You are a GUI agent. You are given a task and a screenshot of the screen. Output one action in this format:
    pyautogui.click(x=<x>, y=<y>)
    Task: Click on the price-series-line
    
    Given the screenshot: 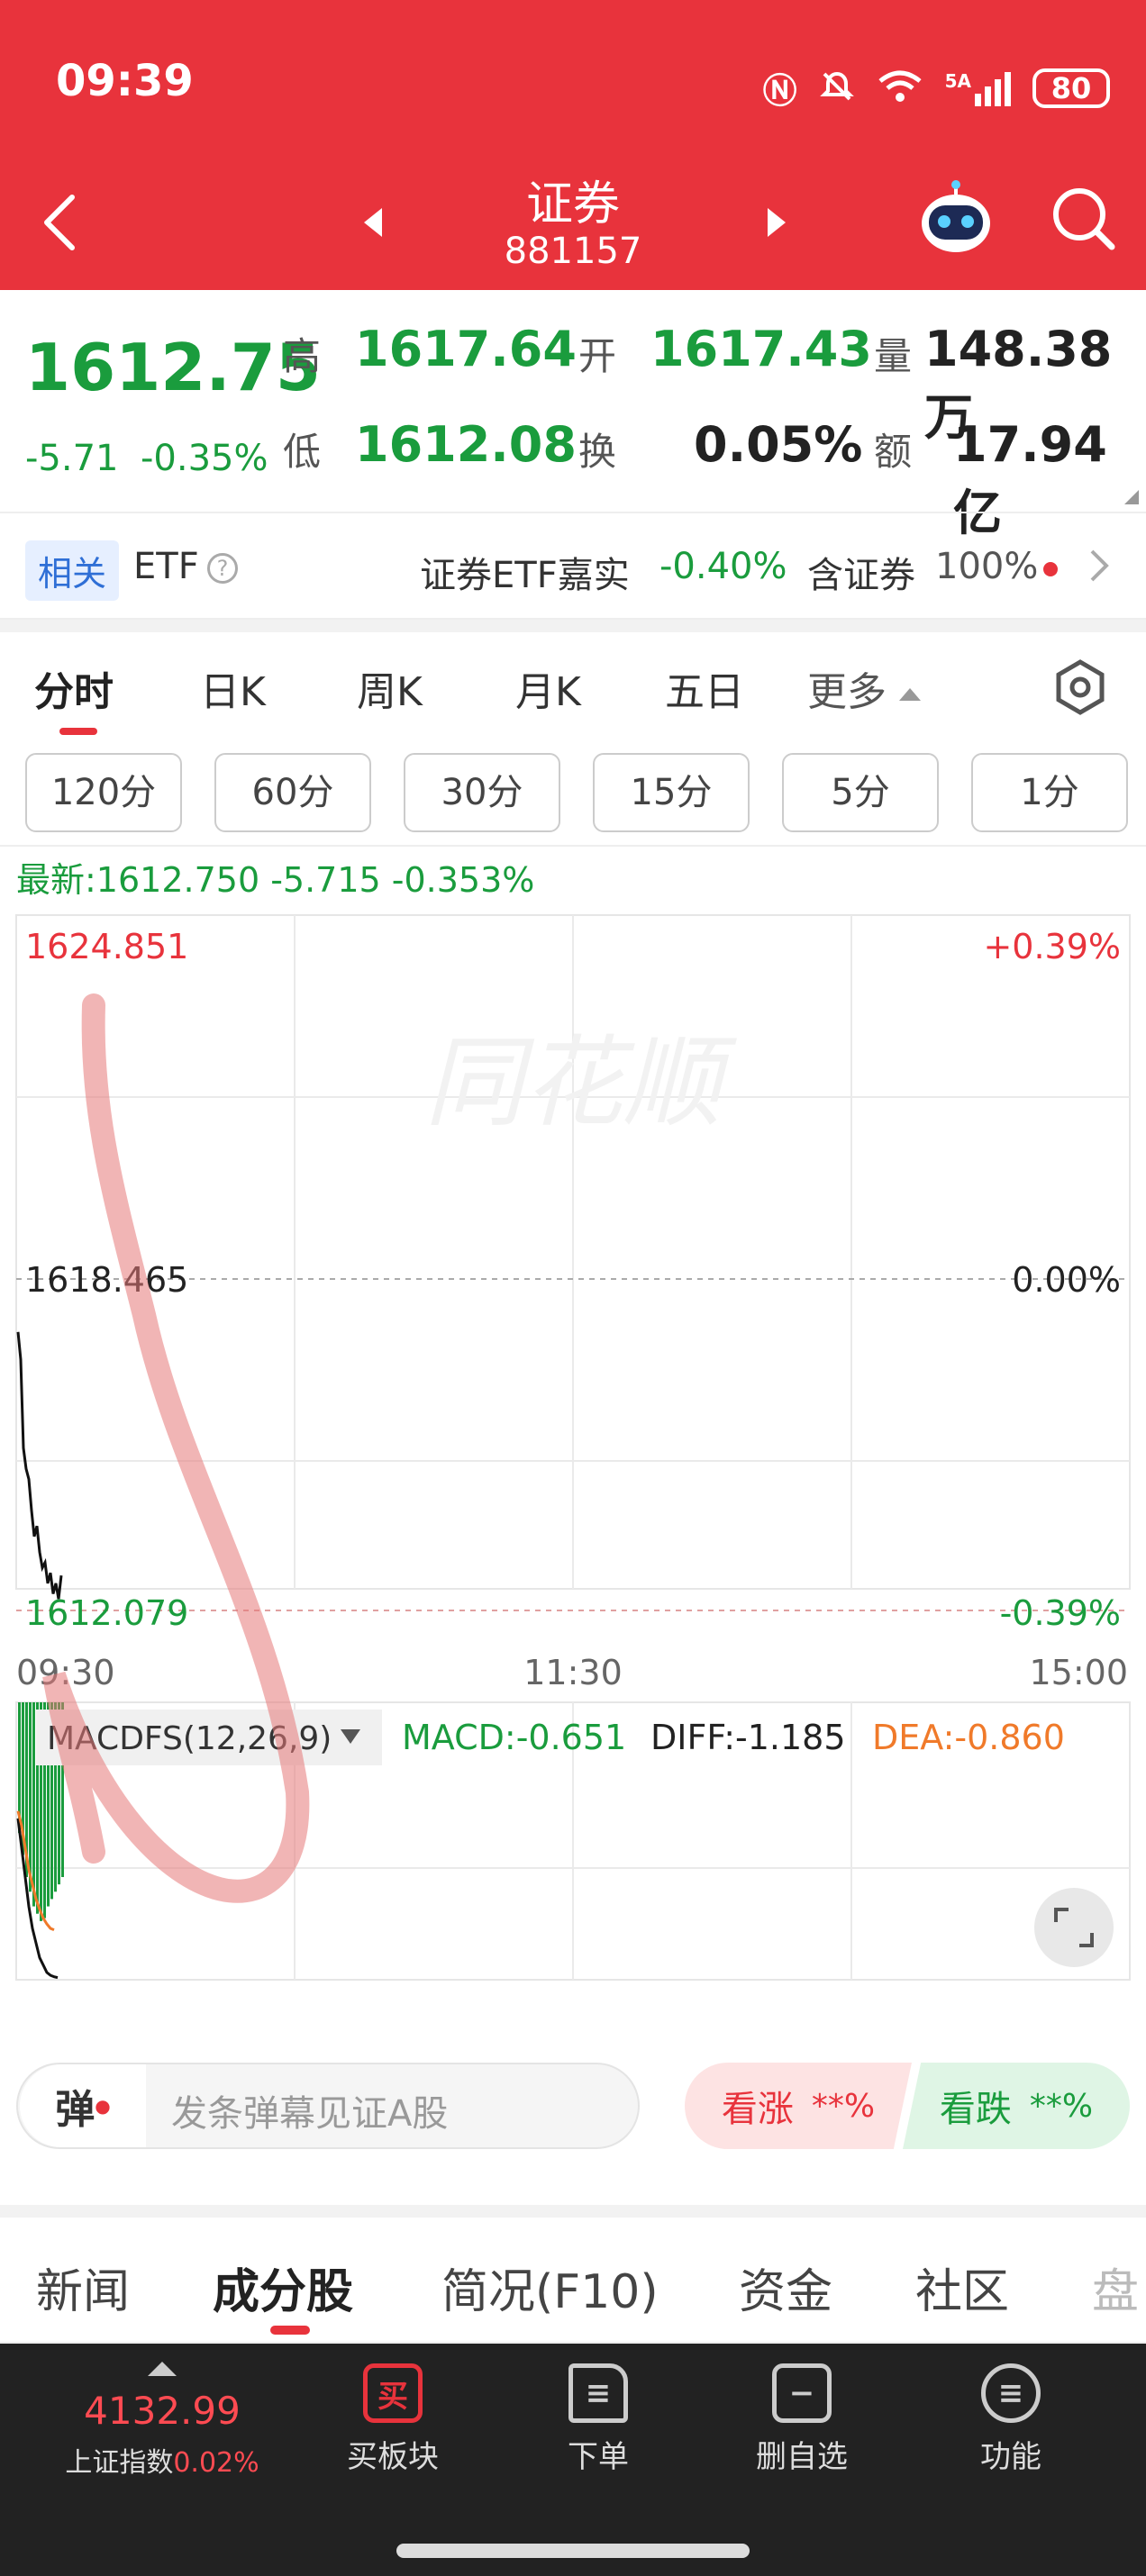 What is the action you would take?
    pyautogui.click(x=39, y=1465)
    